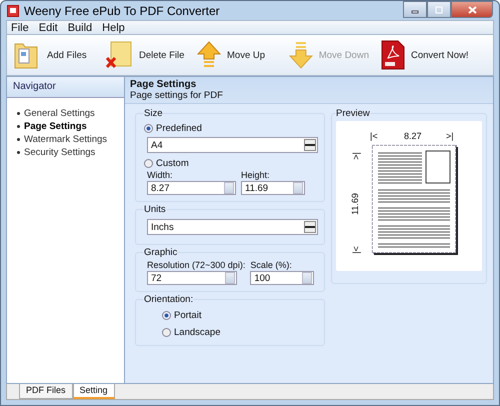  Describe the element at coordinates (282, 278) in the screenshot. I see `scale-field: 100` at that location.